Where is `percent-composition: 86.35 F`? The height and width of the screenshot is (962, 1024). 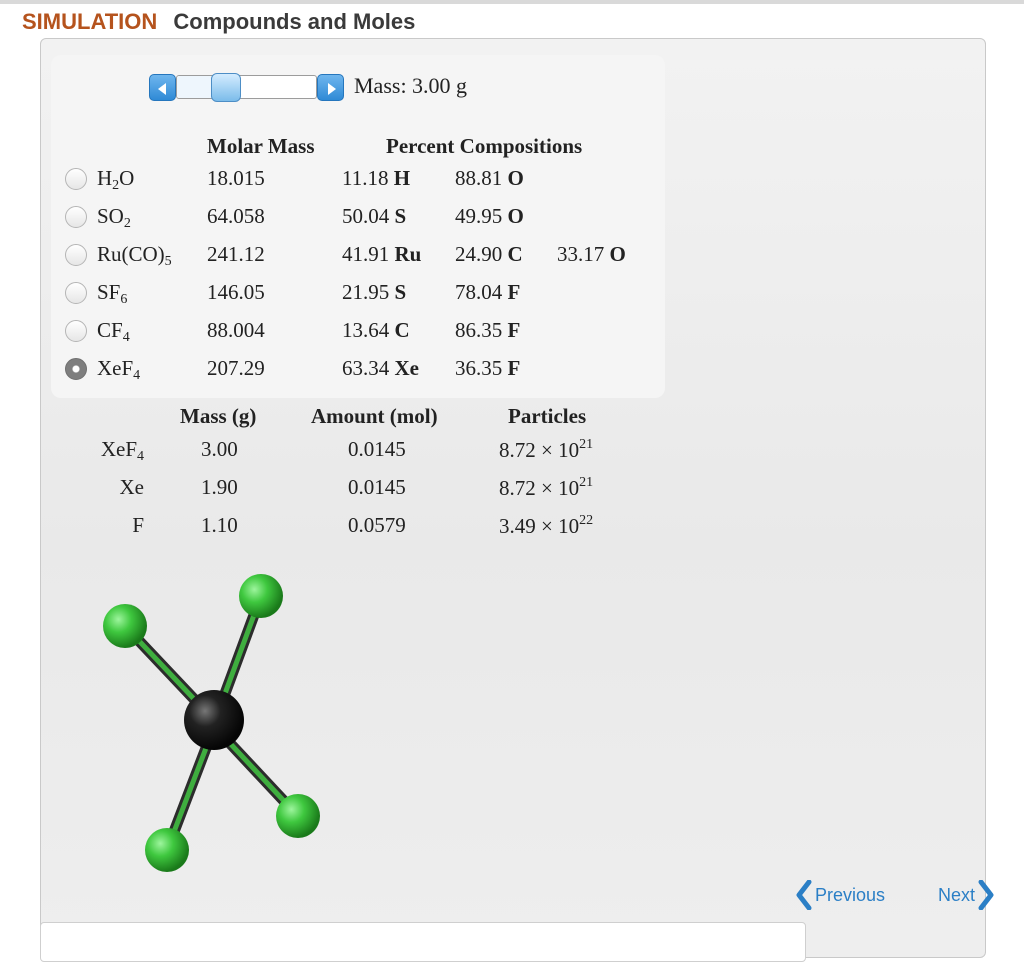 percent-composition: 86.35 F is located at coordinates (487, 330).